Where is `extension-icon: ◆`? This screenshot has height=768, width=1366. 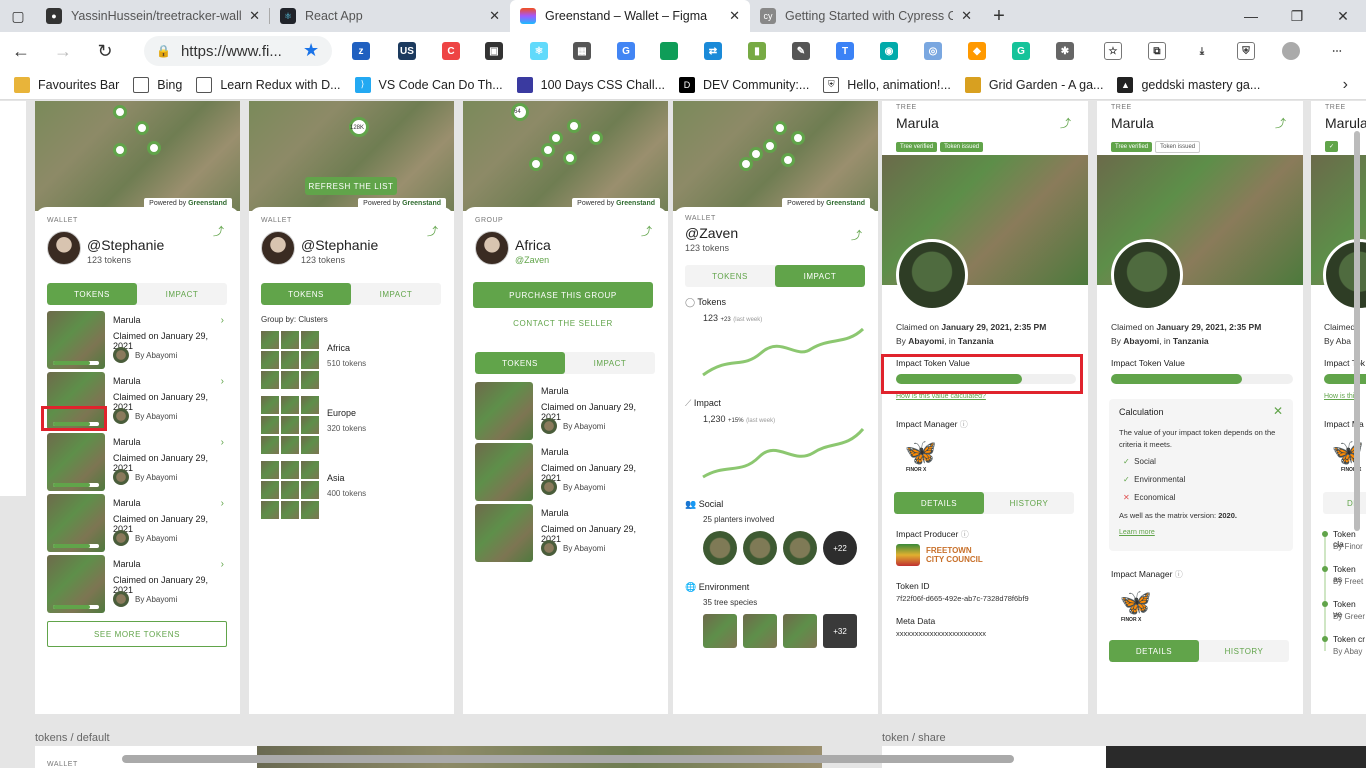
extension-icon: ◆ is located at coordinates (977, 51).